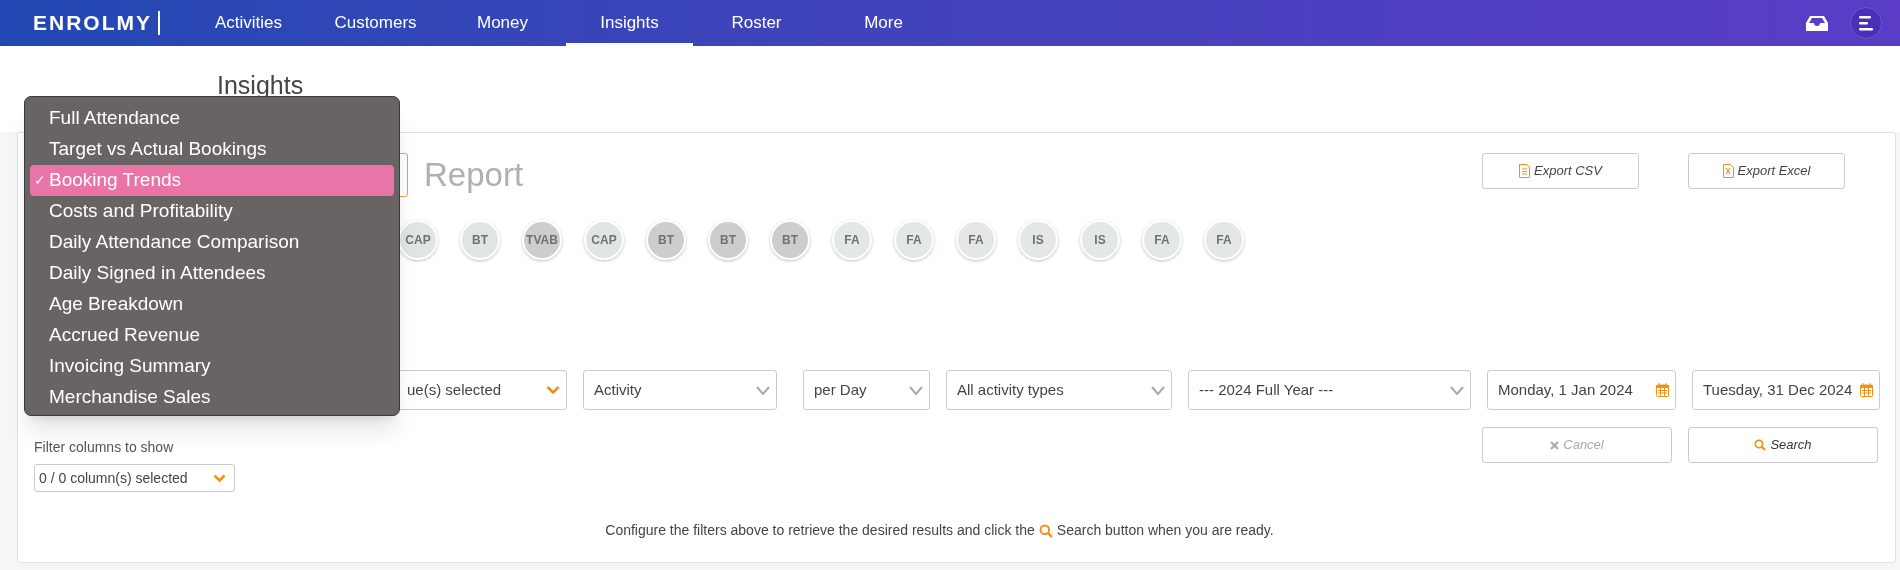  I want to click on hint-text: Configure the filters above to retrieve the desired results and click the, so click(820, 530).